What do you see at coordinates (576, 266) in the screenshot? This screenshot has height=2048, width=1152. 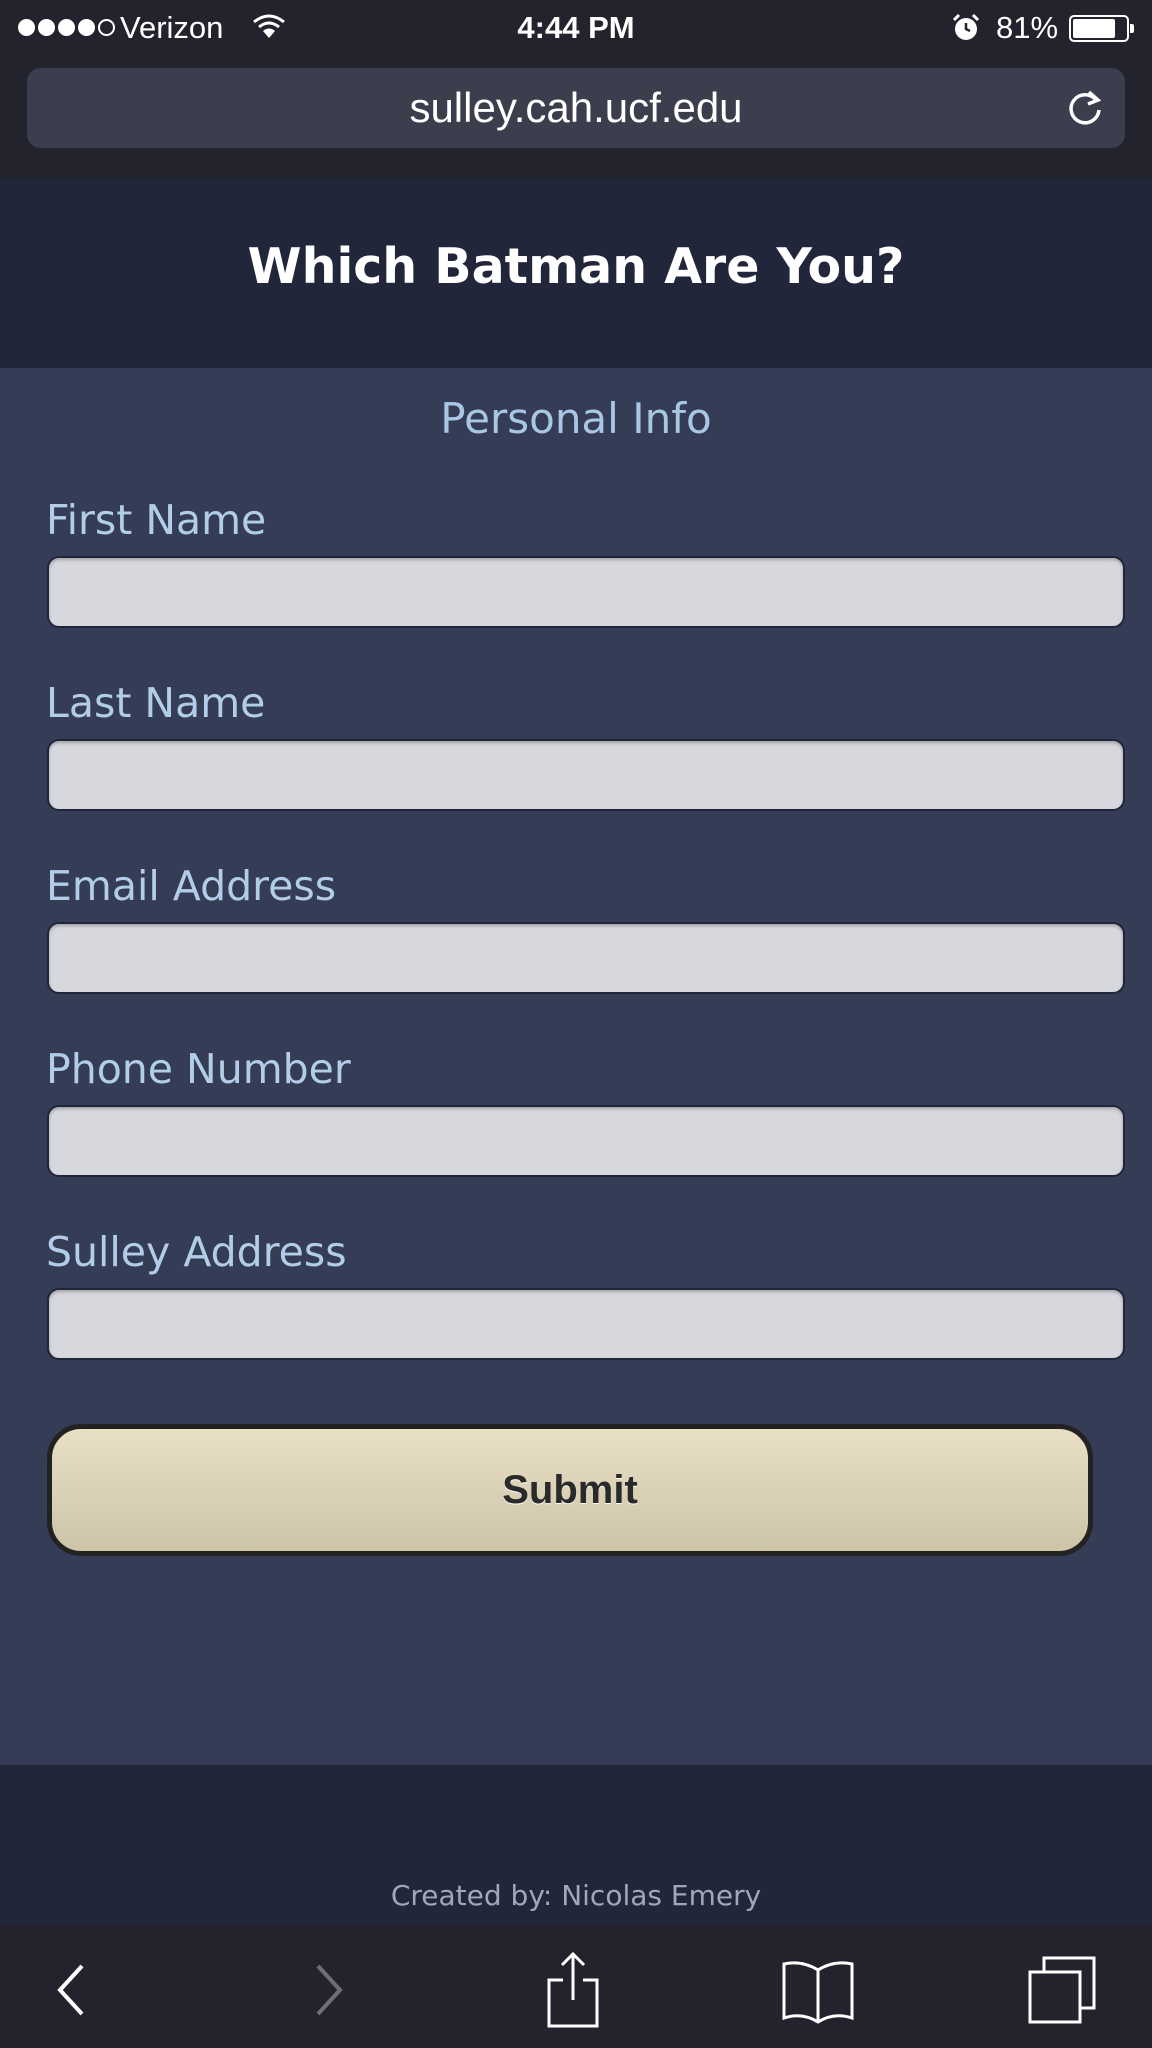 I see `page-title: Which Batman Are You?` at bounding box center [576, 266].